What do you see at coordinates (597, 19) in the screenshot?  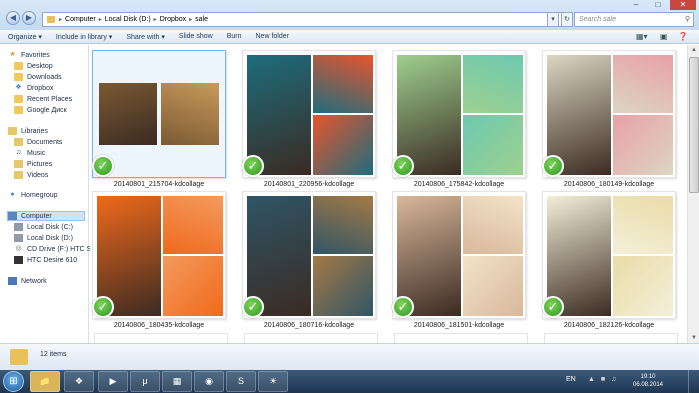 I see `search-placeholder: Search sale` at bounding box center [597, 19].